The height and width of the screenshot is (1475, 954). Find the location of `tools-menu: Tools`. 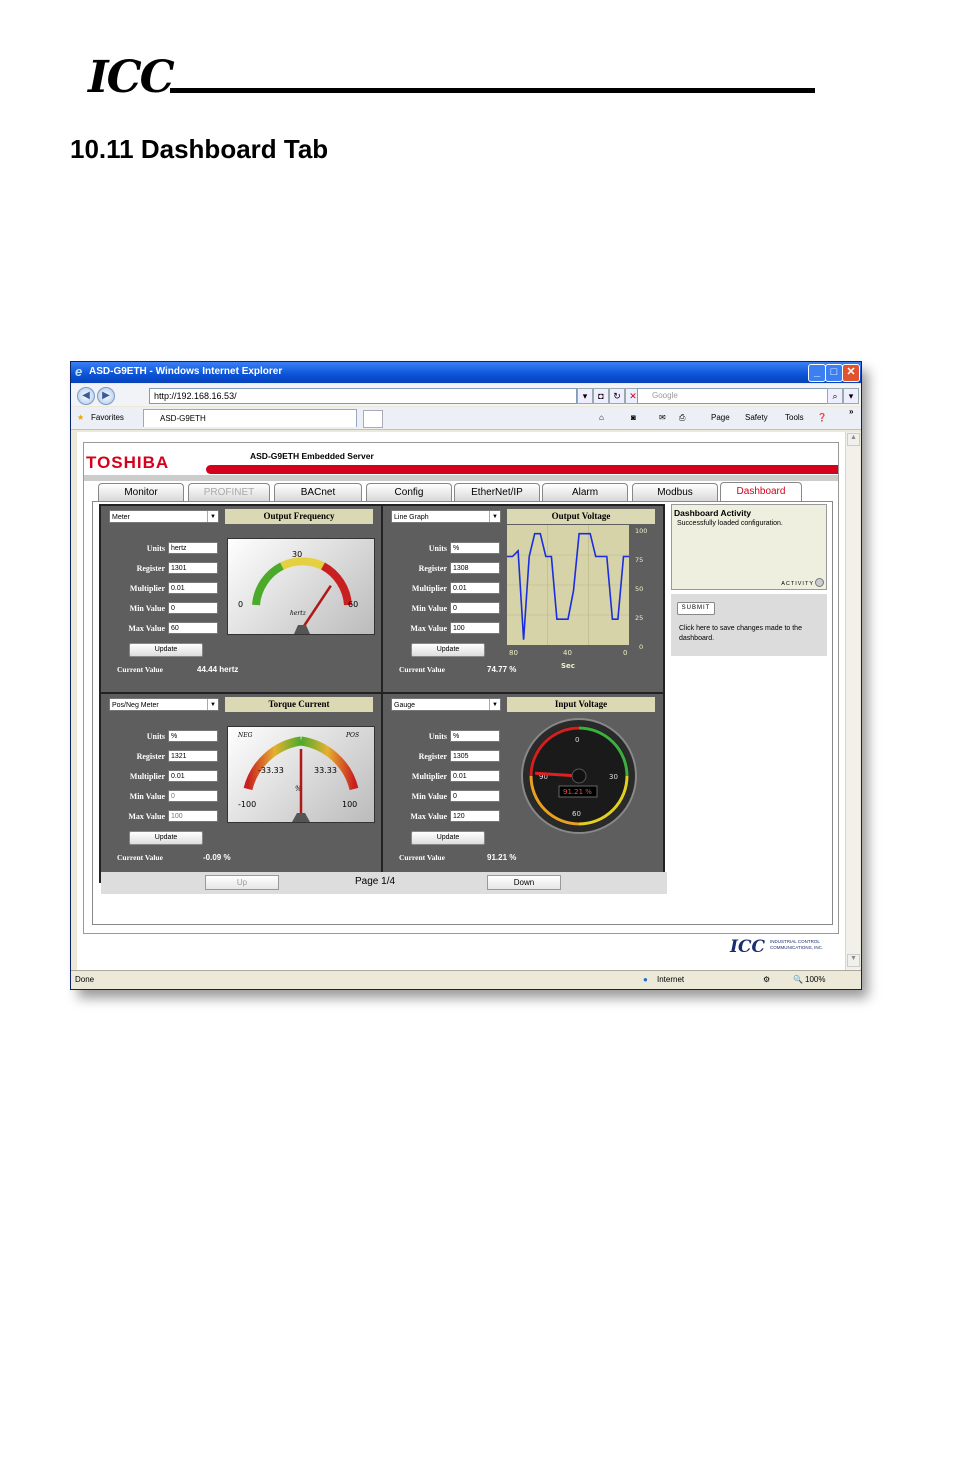

tools-menu: Tools is located at coordinates (794, 417).